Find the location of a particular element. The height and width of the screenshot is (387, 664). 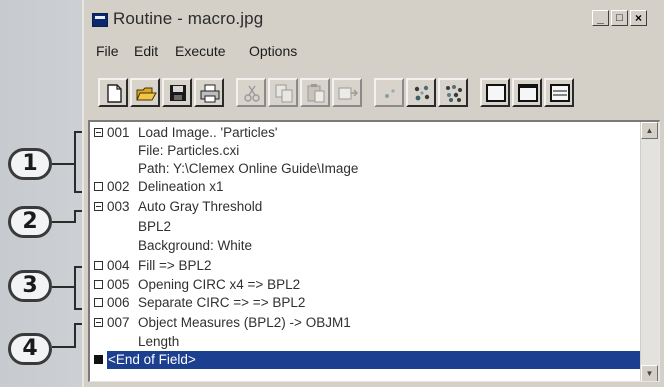

split-pane-icon is located at coordinates (528, 93).